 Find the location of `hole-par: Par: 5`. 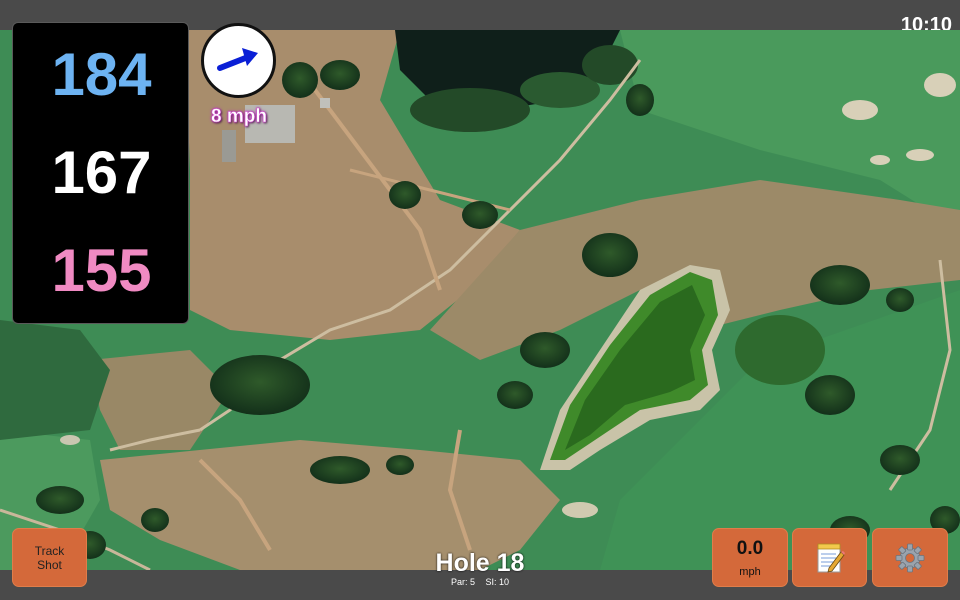

hole-par: Par: 5 is located at coordinates (462, 582).